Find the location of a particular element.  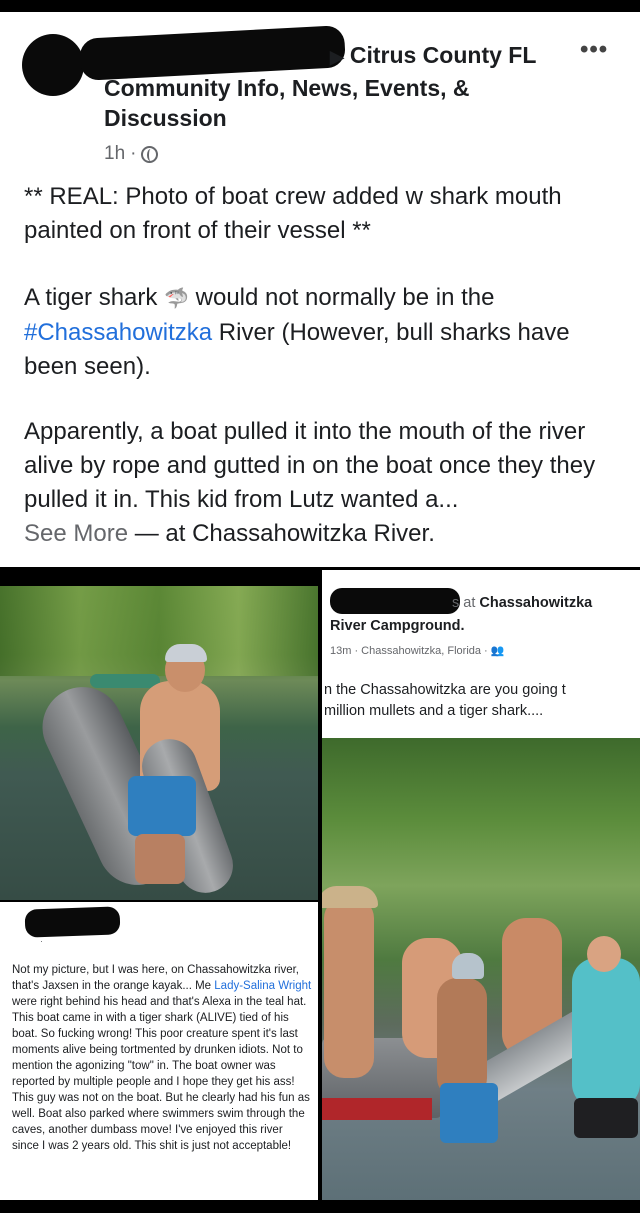

location-link: Chassahowitzka River. is located at coordinates (313, 533).